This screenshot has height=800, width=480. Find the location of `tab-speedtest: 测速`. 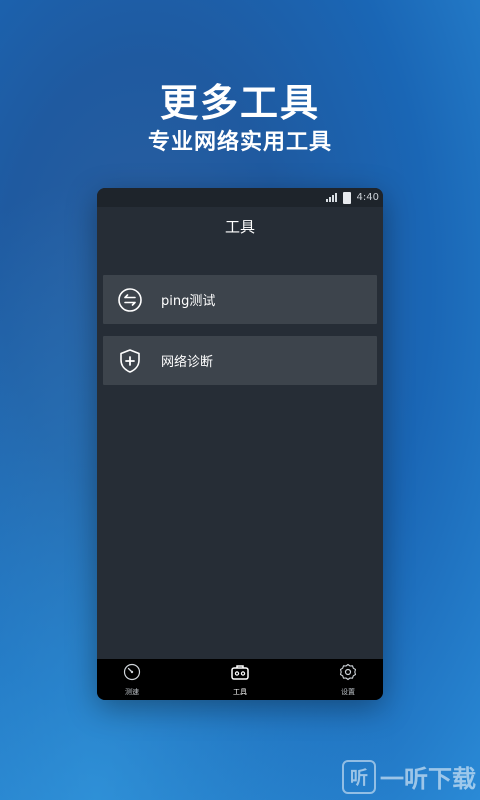

tab-speedtest: 测速 is located at coordinates (132, 679).